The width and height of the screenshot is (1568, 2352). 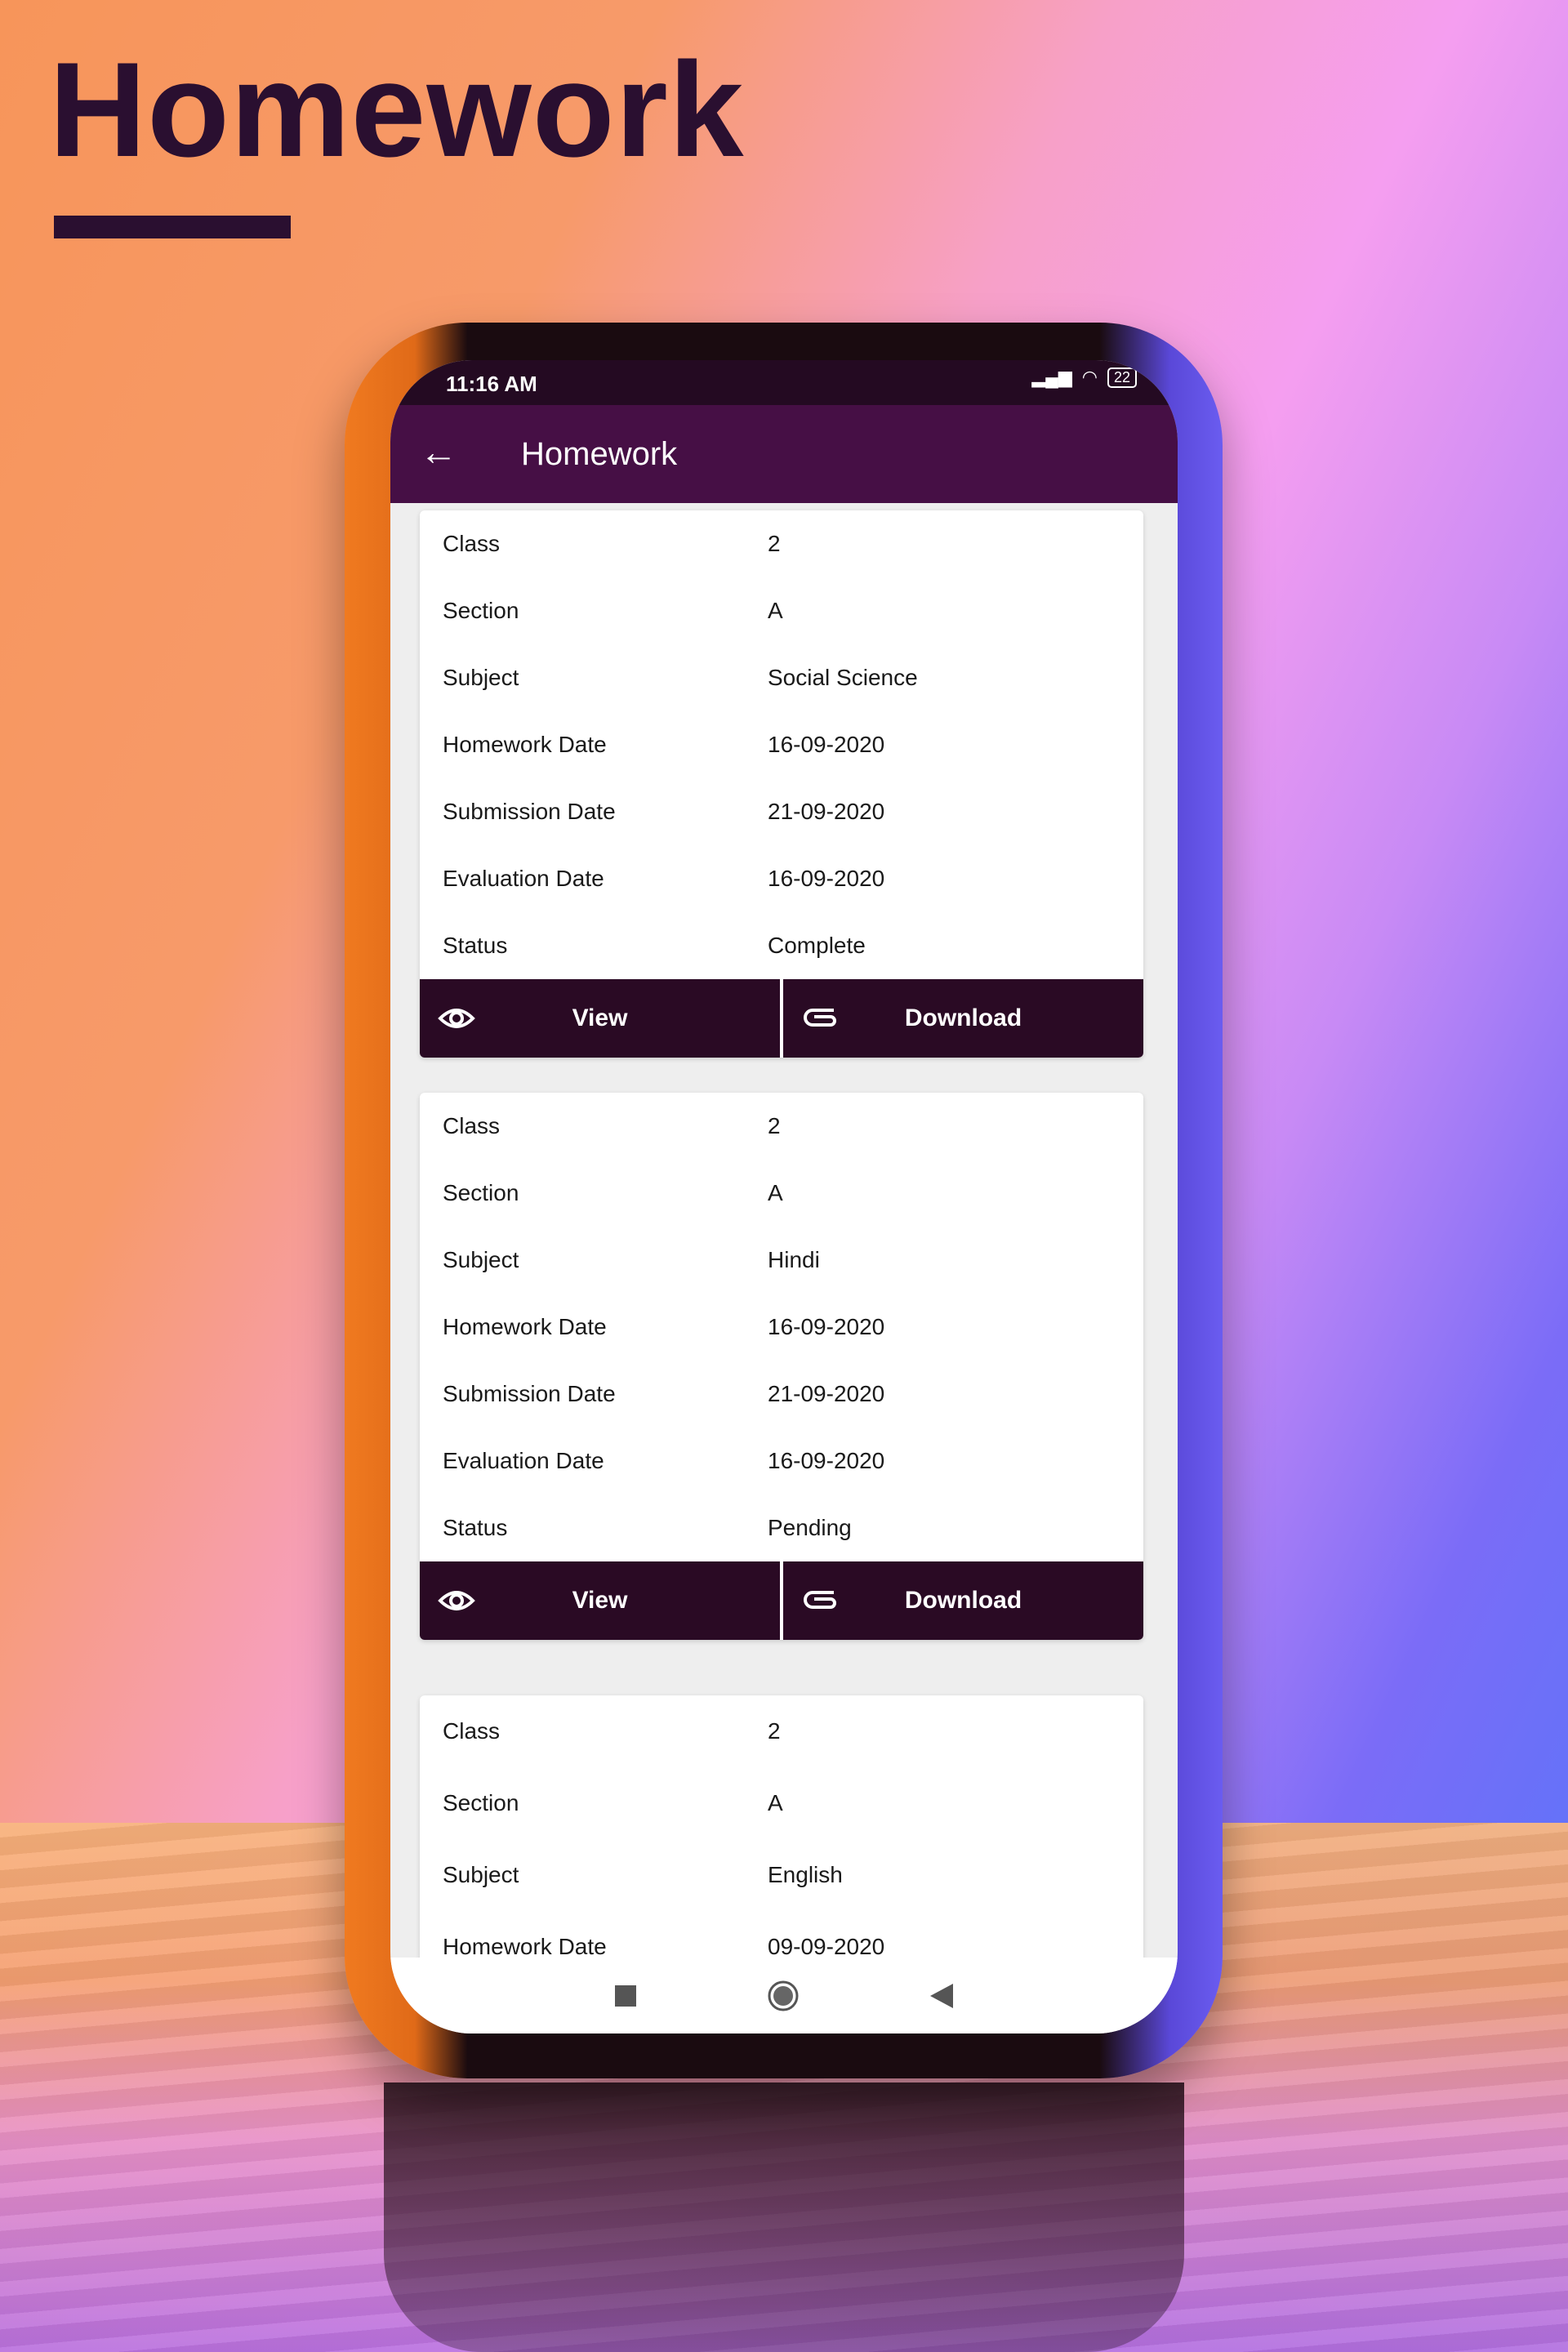 I want to click on subject-value: Hindi, so click(x=794, y=1259).